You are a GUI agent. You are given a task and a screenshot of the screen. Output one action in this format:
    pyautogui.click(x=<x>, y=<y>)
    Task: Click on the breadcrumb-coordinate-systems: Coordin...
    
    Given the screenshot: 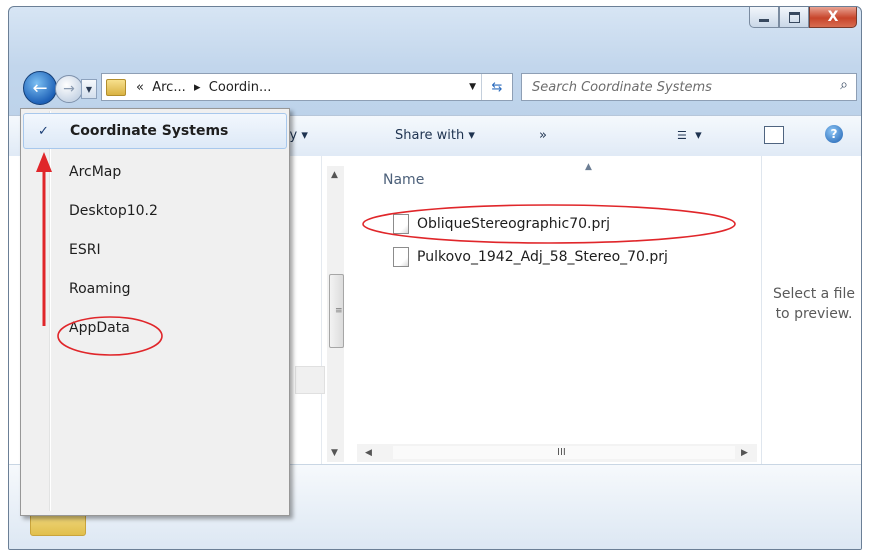 What is the action you would take?
    pyautogui.click(x=240, y=87)
    